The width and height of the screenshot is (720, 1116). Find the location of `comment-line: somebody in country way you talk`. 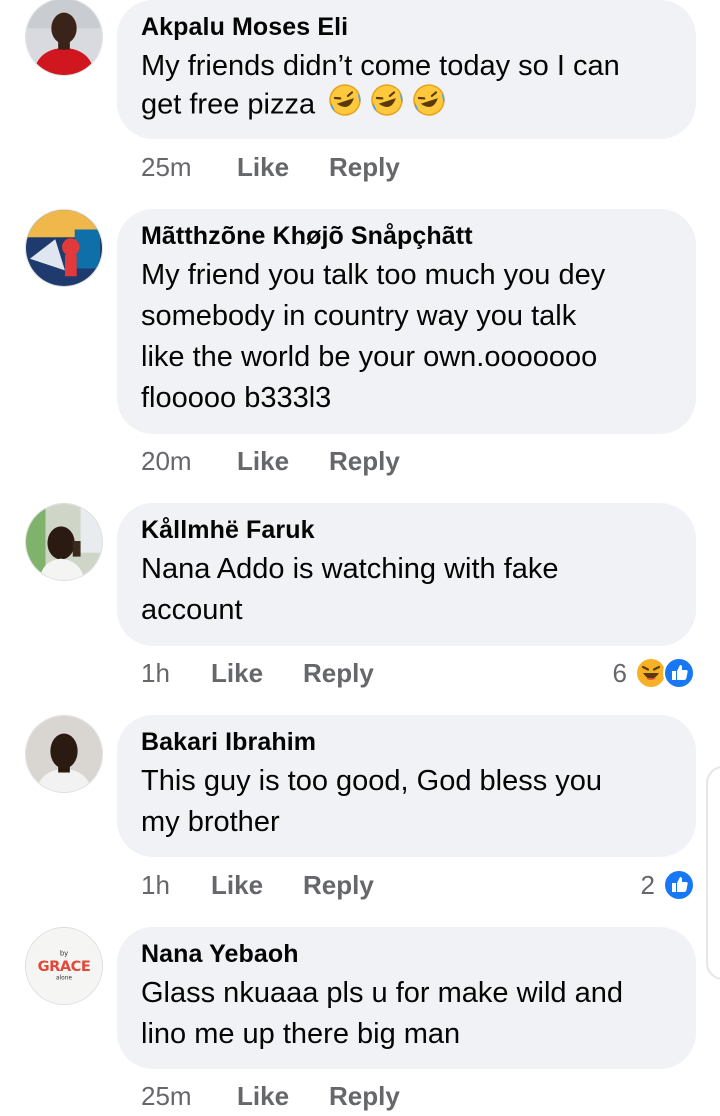

comment-line: somebody in country way you talk is located at coordinates (359, 316).